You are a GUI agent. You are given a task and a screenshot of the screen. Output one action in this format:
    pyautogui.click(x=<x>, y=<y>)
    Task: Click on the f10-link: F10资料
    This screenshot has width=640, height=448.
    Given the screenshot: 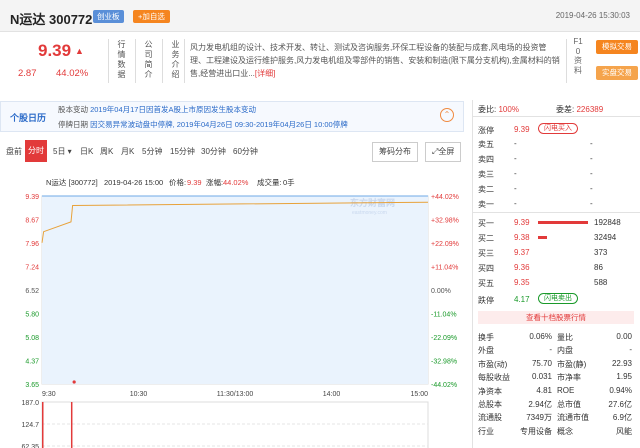 What is the action you would take?
    pyautogui.click(x=578, y=56)
    